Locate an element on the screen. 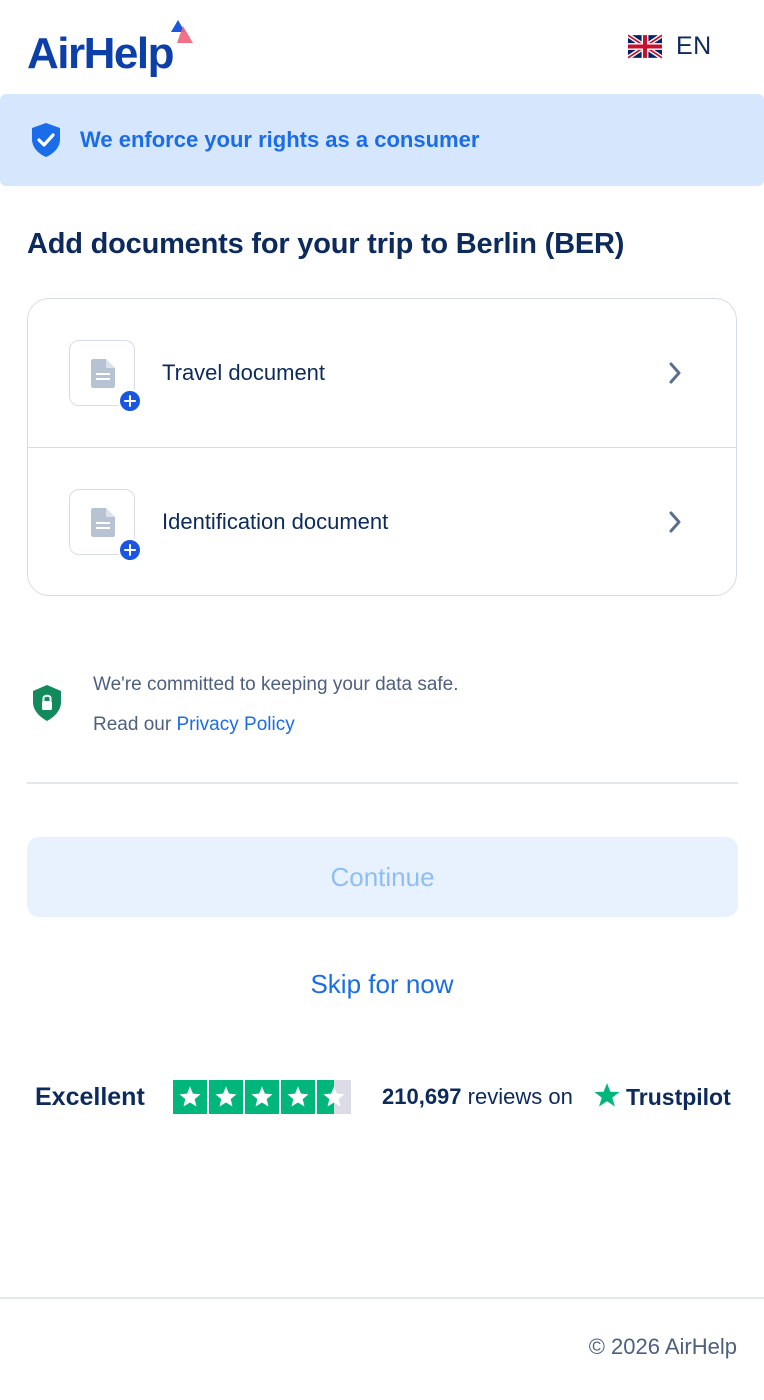 The height and width of the screenshot is (1400, 764). half-star-icon is located at coordinates (334, 1097).